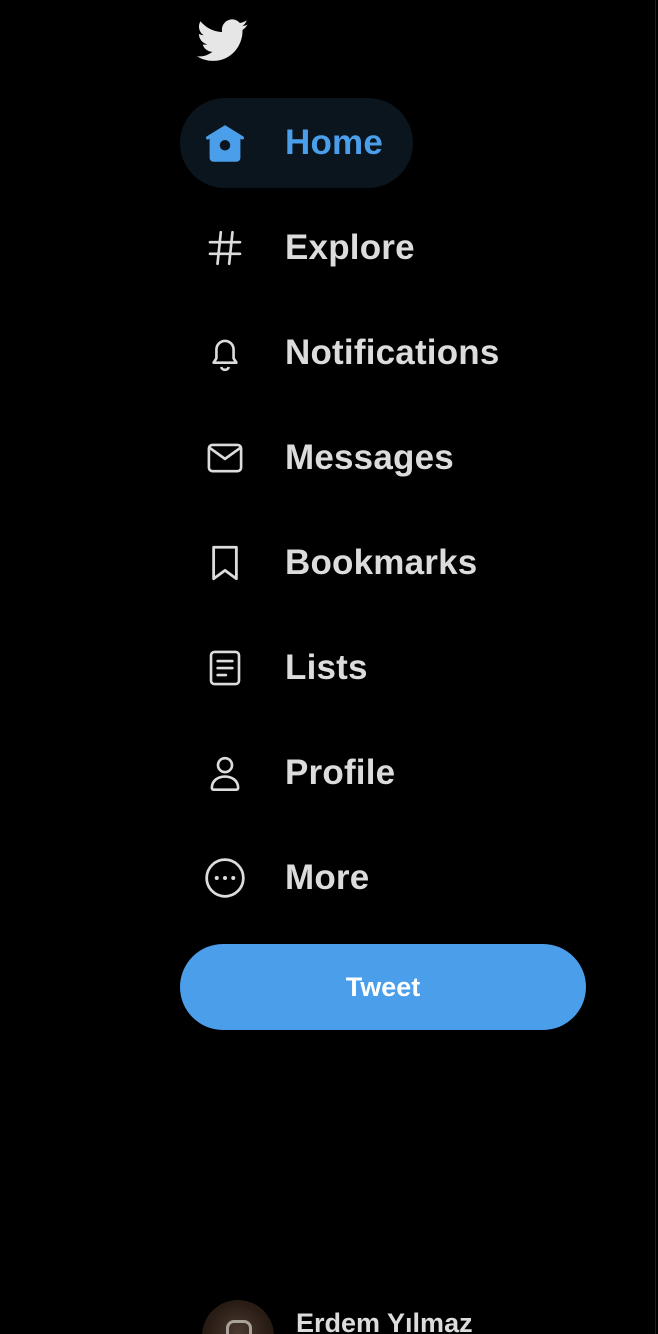 This screenshot has width=658, height=1334. What do you see at coordinates (225, 668) in the screenshot?
I see `list-icon` at bounding box center [225, 668].